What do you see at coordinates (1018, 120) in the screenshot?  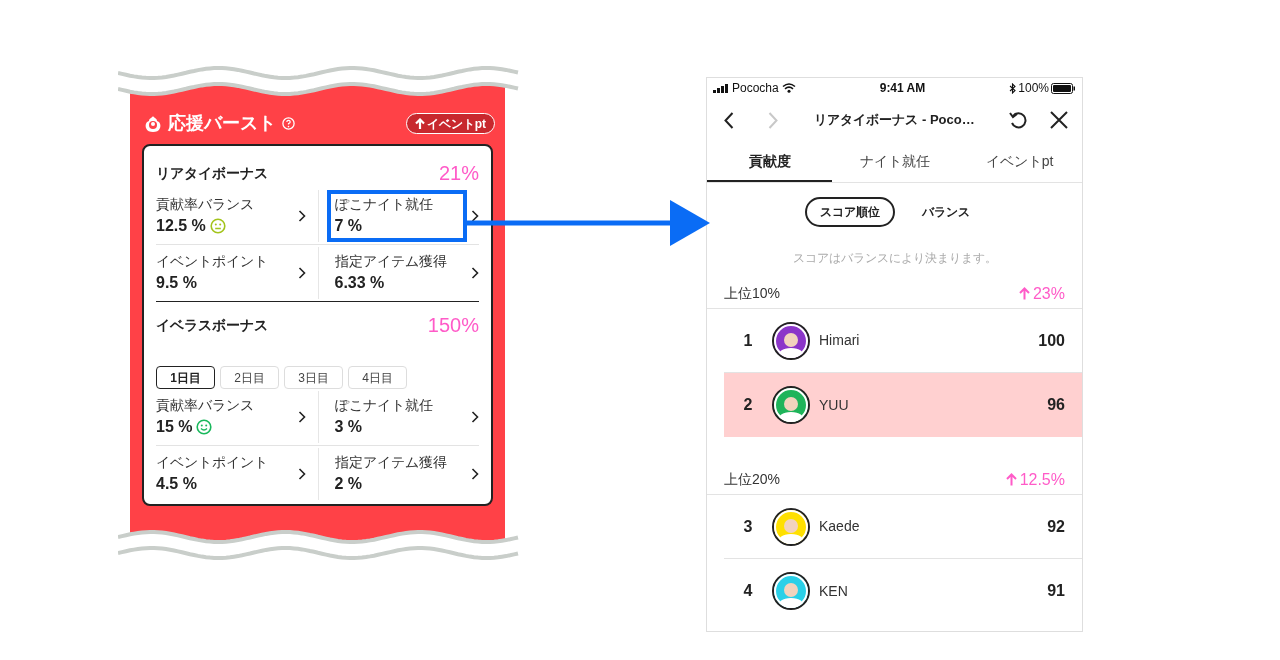 I see `reload-button` at bounding box center [1018, 120].